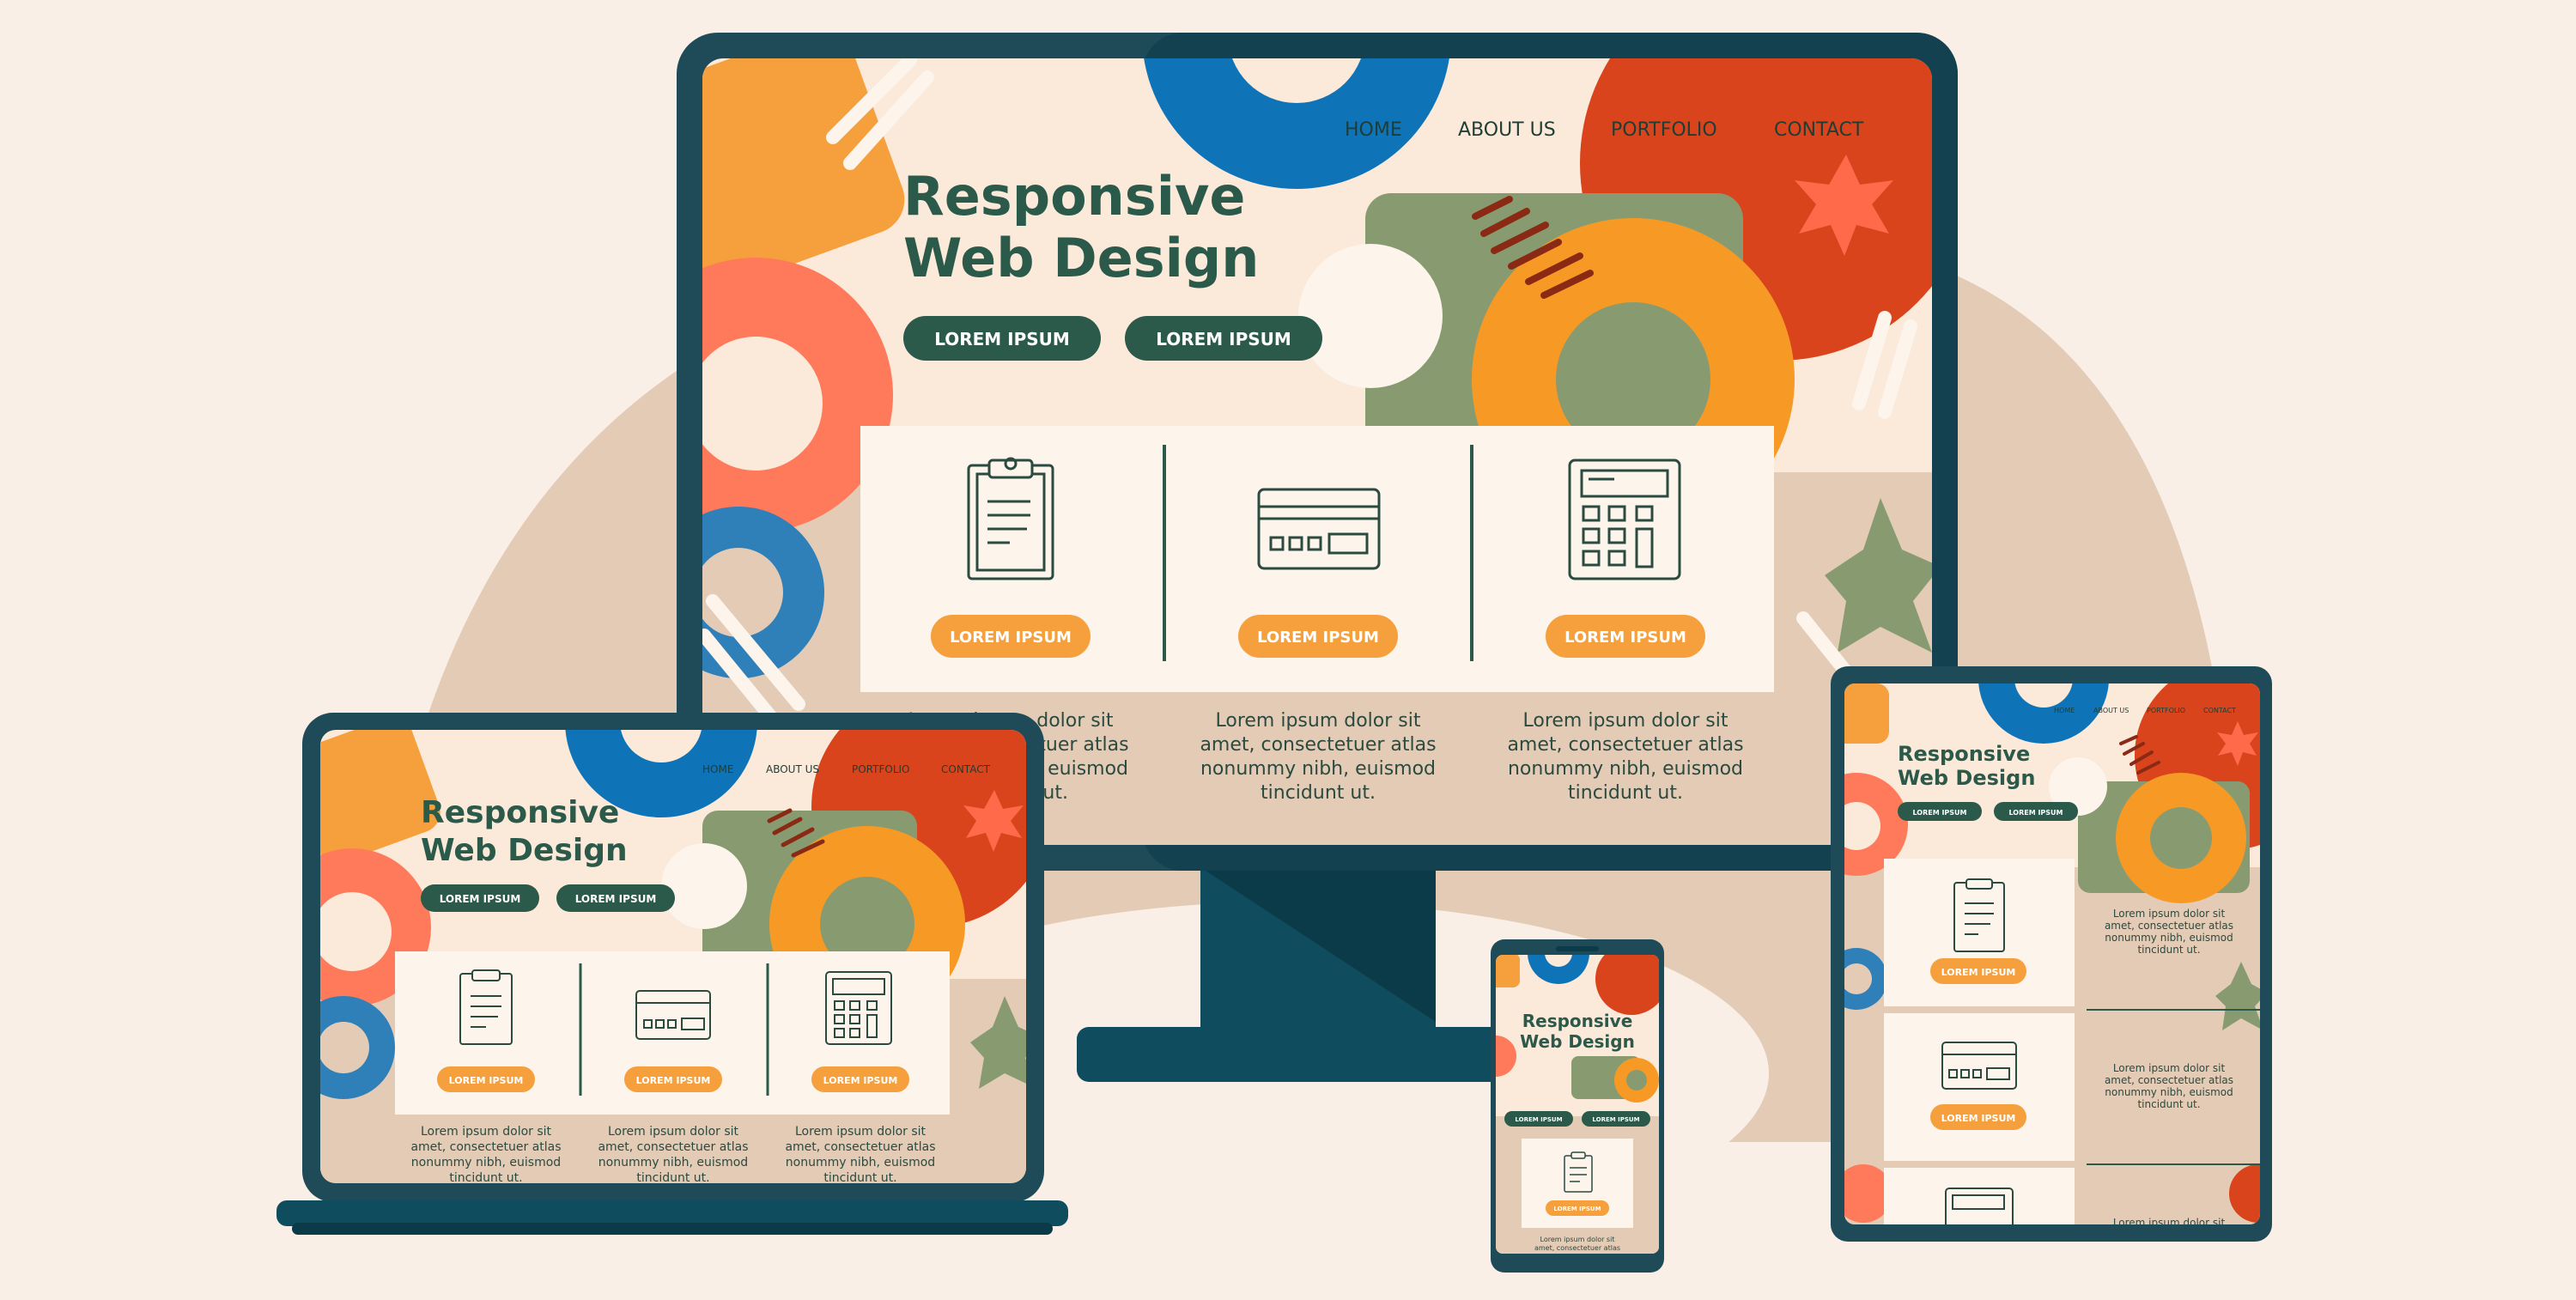 This screenshot has width=2576, height=1300. What do you see at coordinates (673, 1178) in the screenshot?
I see `laptop-feature-2-text-line4: tincidunt ut.` at bounding box center [673, 1178].